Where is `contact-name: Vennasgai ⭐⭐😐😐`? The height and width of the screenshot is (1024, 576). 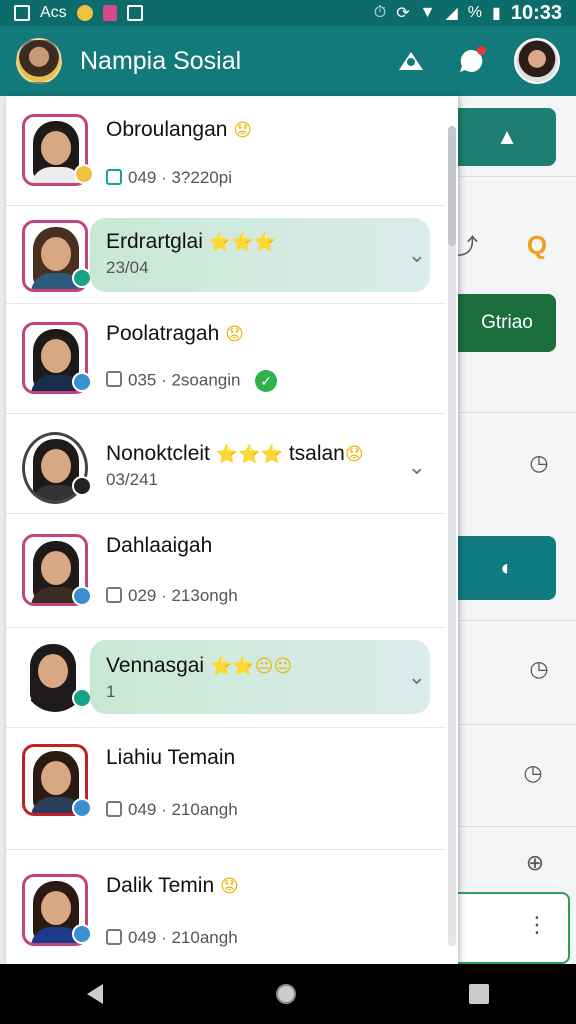
contact-name: Vennasgai ⭐⭐😐😐 is located at coordinates (199, 665).